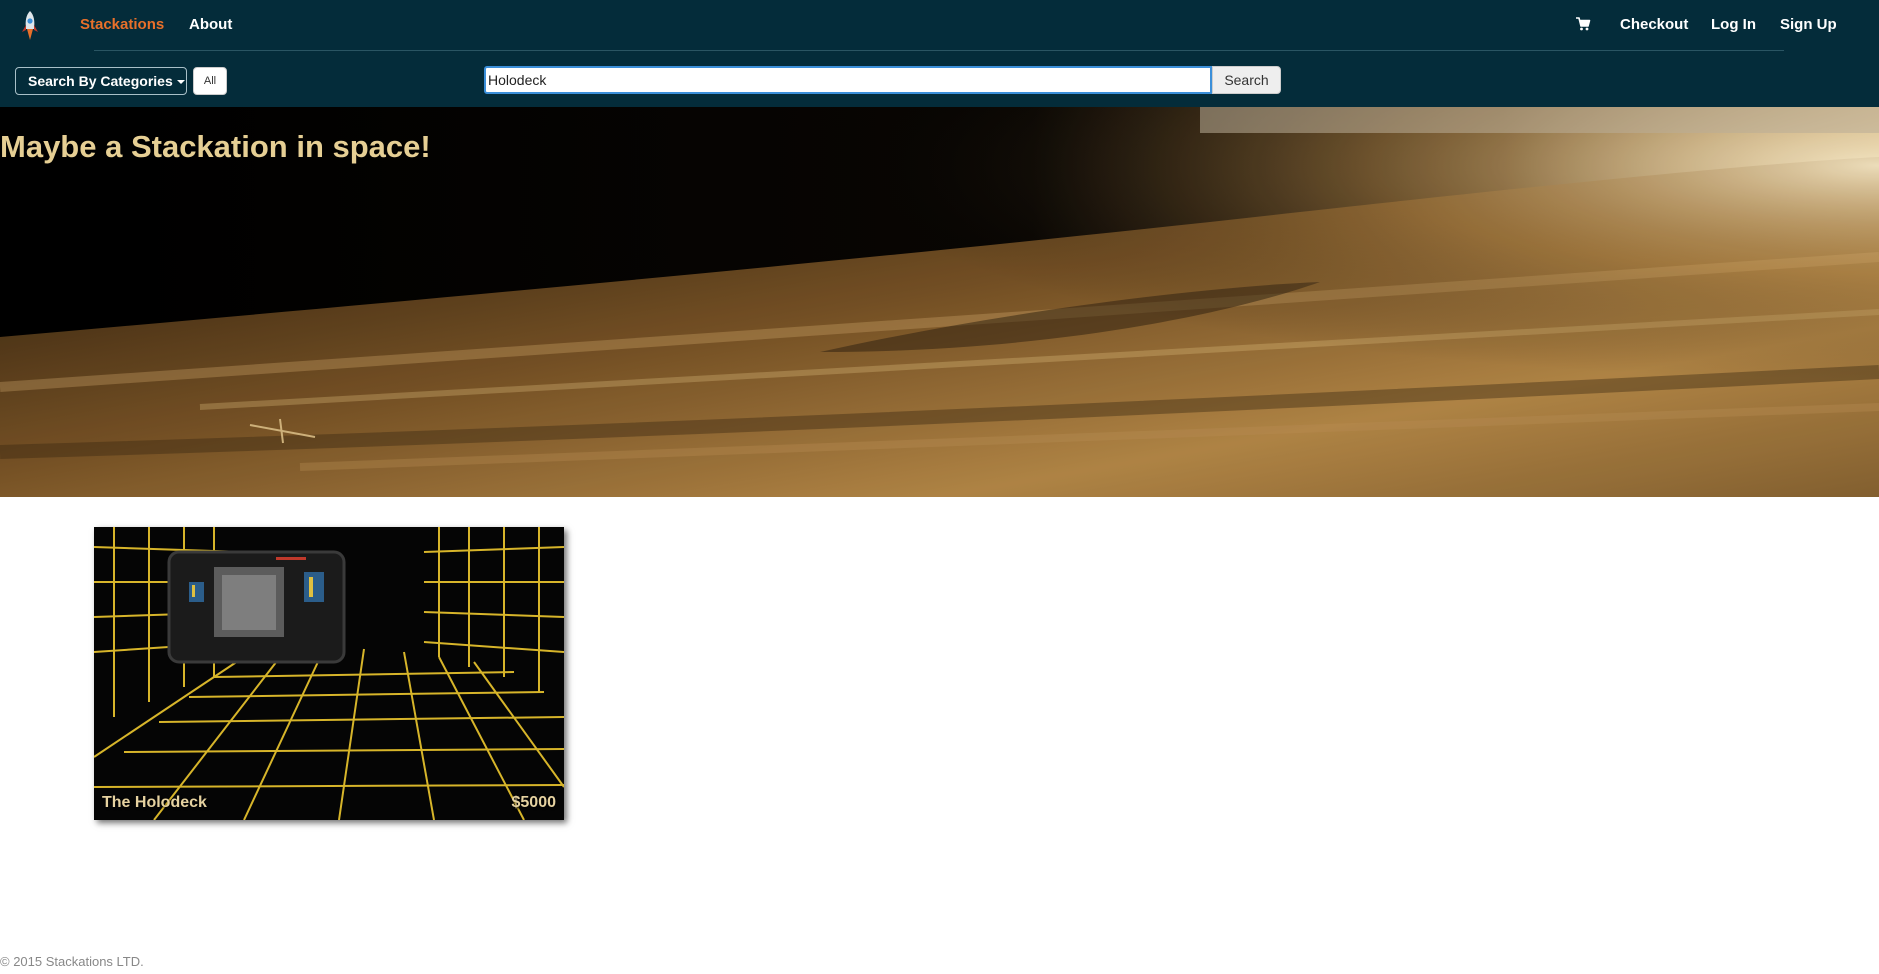 The width and height of the screenshot is (1879, 974). What do you see at coordinates (180, 82) in the screenshot?
I see `caret-down-icon` at bounding box center [180, 82].